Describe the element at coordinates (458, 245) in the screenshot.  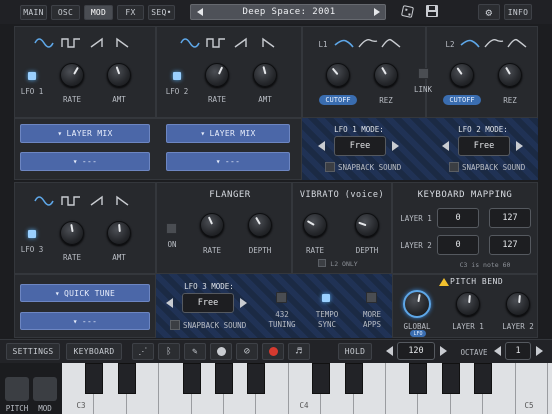
I see `layer2-low-field: 0` at that location.